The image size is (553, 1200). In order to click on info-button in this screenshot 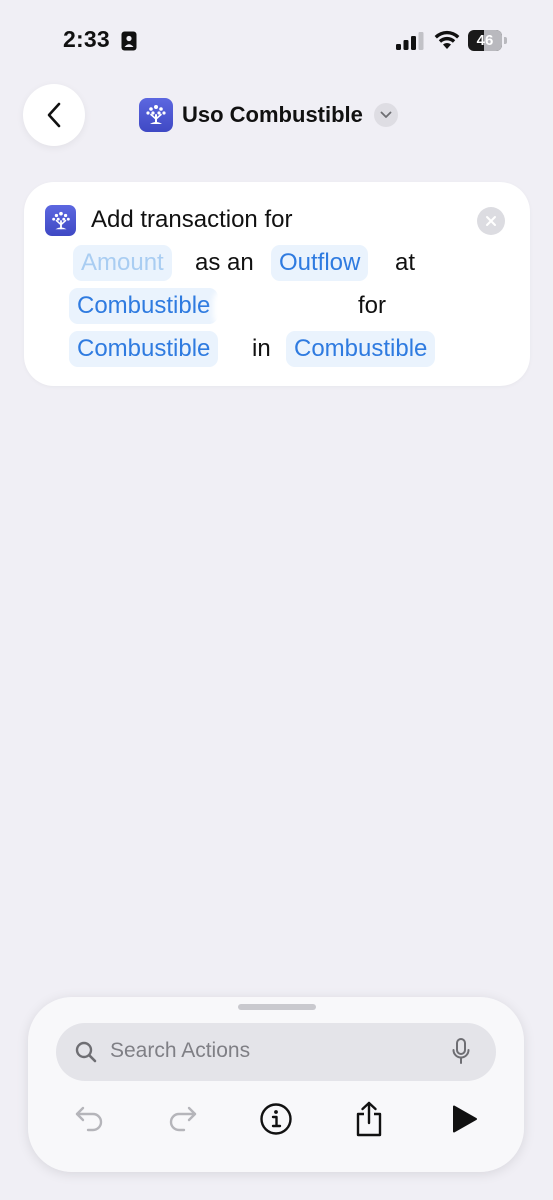, I will do `click(276, 1119)`.